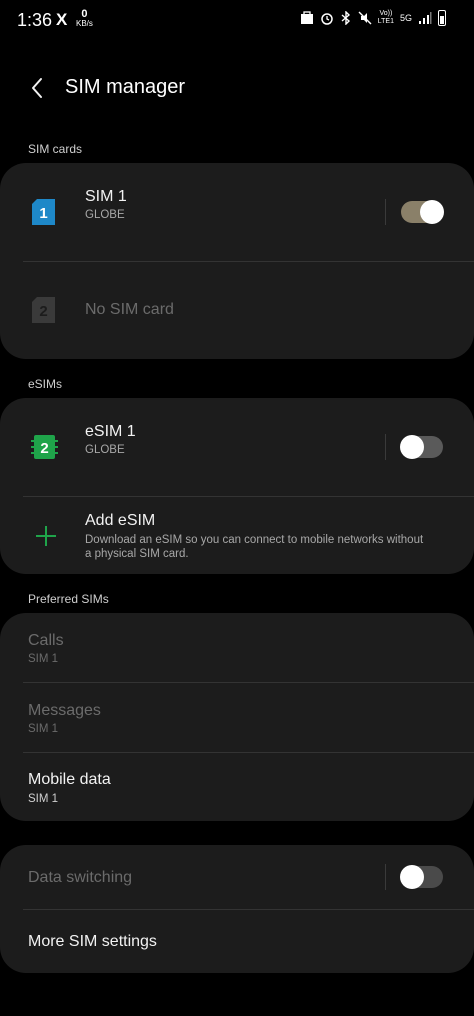 This screenshot has width=474, height=1016. What do you see at coordinates (64, 710) in the screenshot?
I see `messages-title: Messages` at bounding box center [64, 710].